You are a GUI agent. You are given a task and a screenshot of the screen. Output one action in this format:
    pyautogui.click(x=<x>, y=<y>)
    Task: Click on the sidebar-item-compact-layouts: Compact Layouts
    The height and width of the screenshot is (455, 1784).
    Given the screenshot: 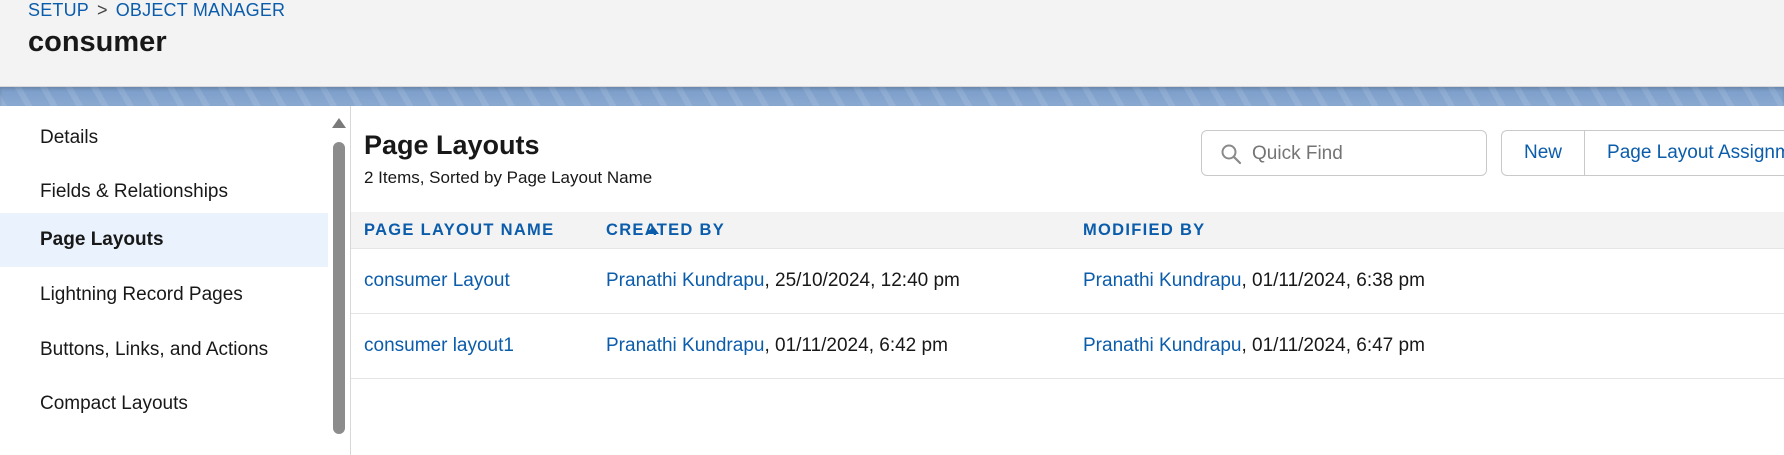 What is the action you would take?
    pyautogui.click(x=164, y=404)
    